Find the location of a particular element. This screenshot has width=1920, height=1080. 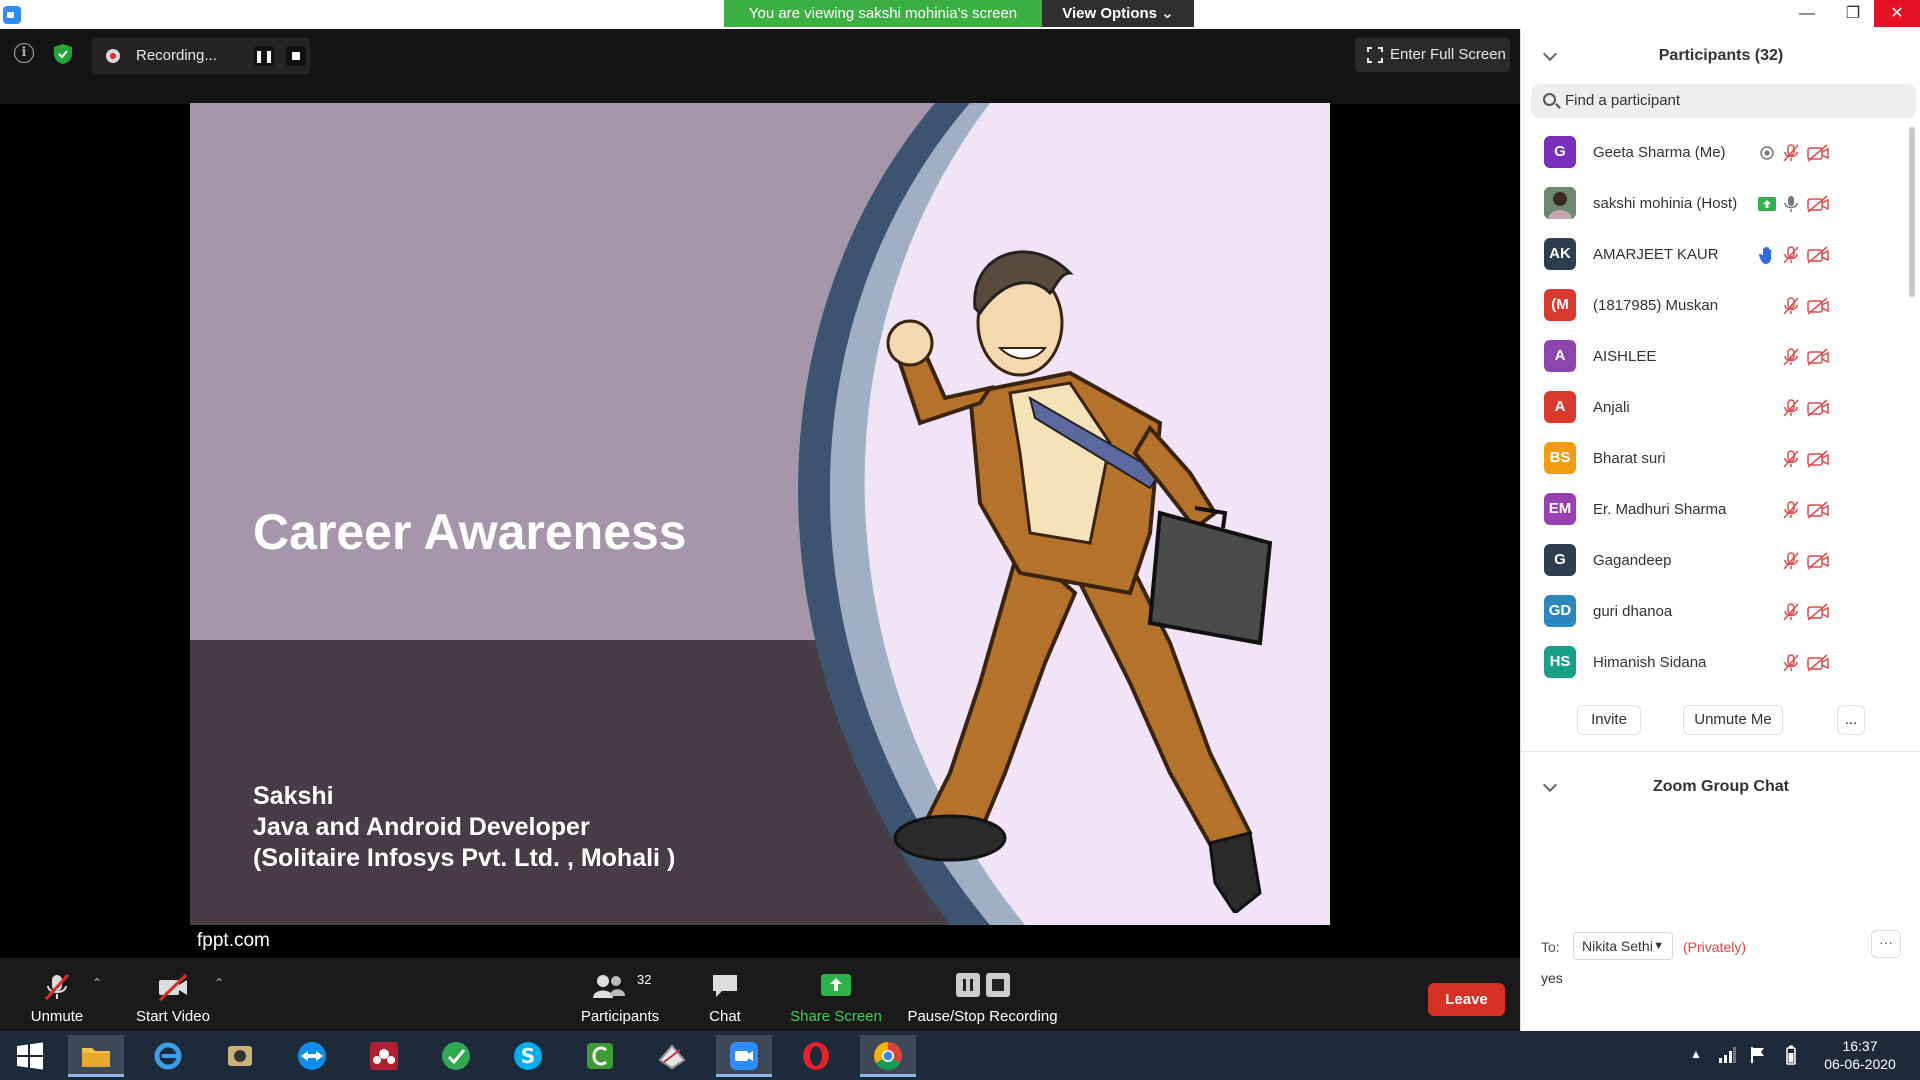

start-button is located at coordinates (30, 1056).